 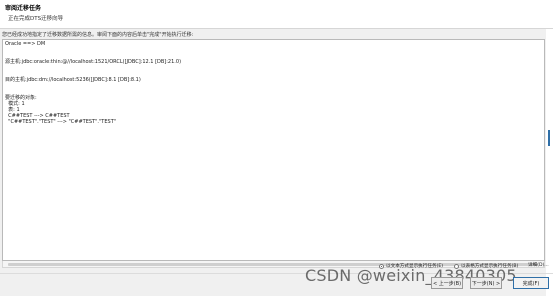 What do you see at coordinates (549, 162) in the screenshot?
I see `right-edge-panel` at bounding box center [549, 162].